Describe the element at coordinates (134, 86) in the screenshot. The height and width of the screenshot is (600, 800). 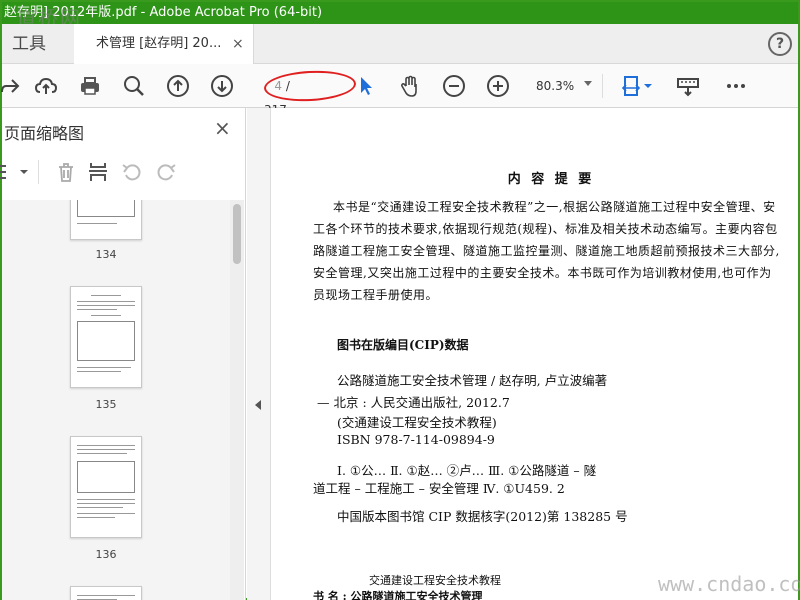
I see `zoom-search-icon` at that location.